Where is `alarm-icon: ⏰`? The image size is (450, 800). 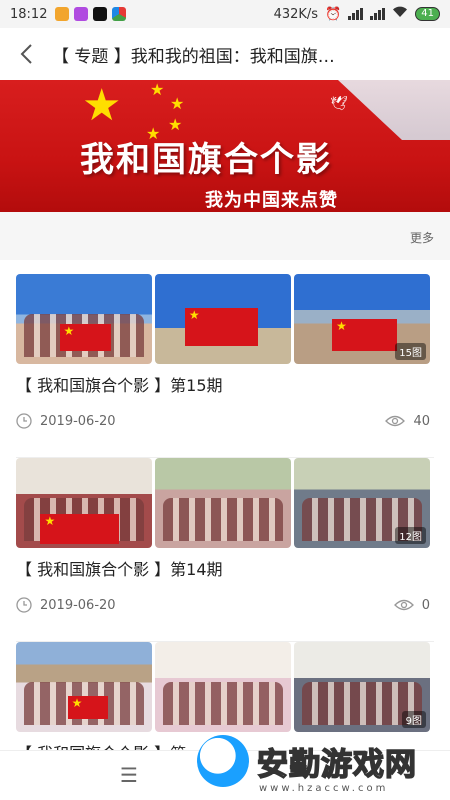 alarm-icon: ⏰ is located at coordinates (333, 14).